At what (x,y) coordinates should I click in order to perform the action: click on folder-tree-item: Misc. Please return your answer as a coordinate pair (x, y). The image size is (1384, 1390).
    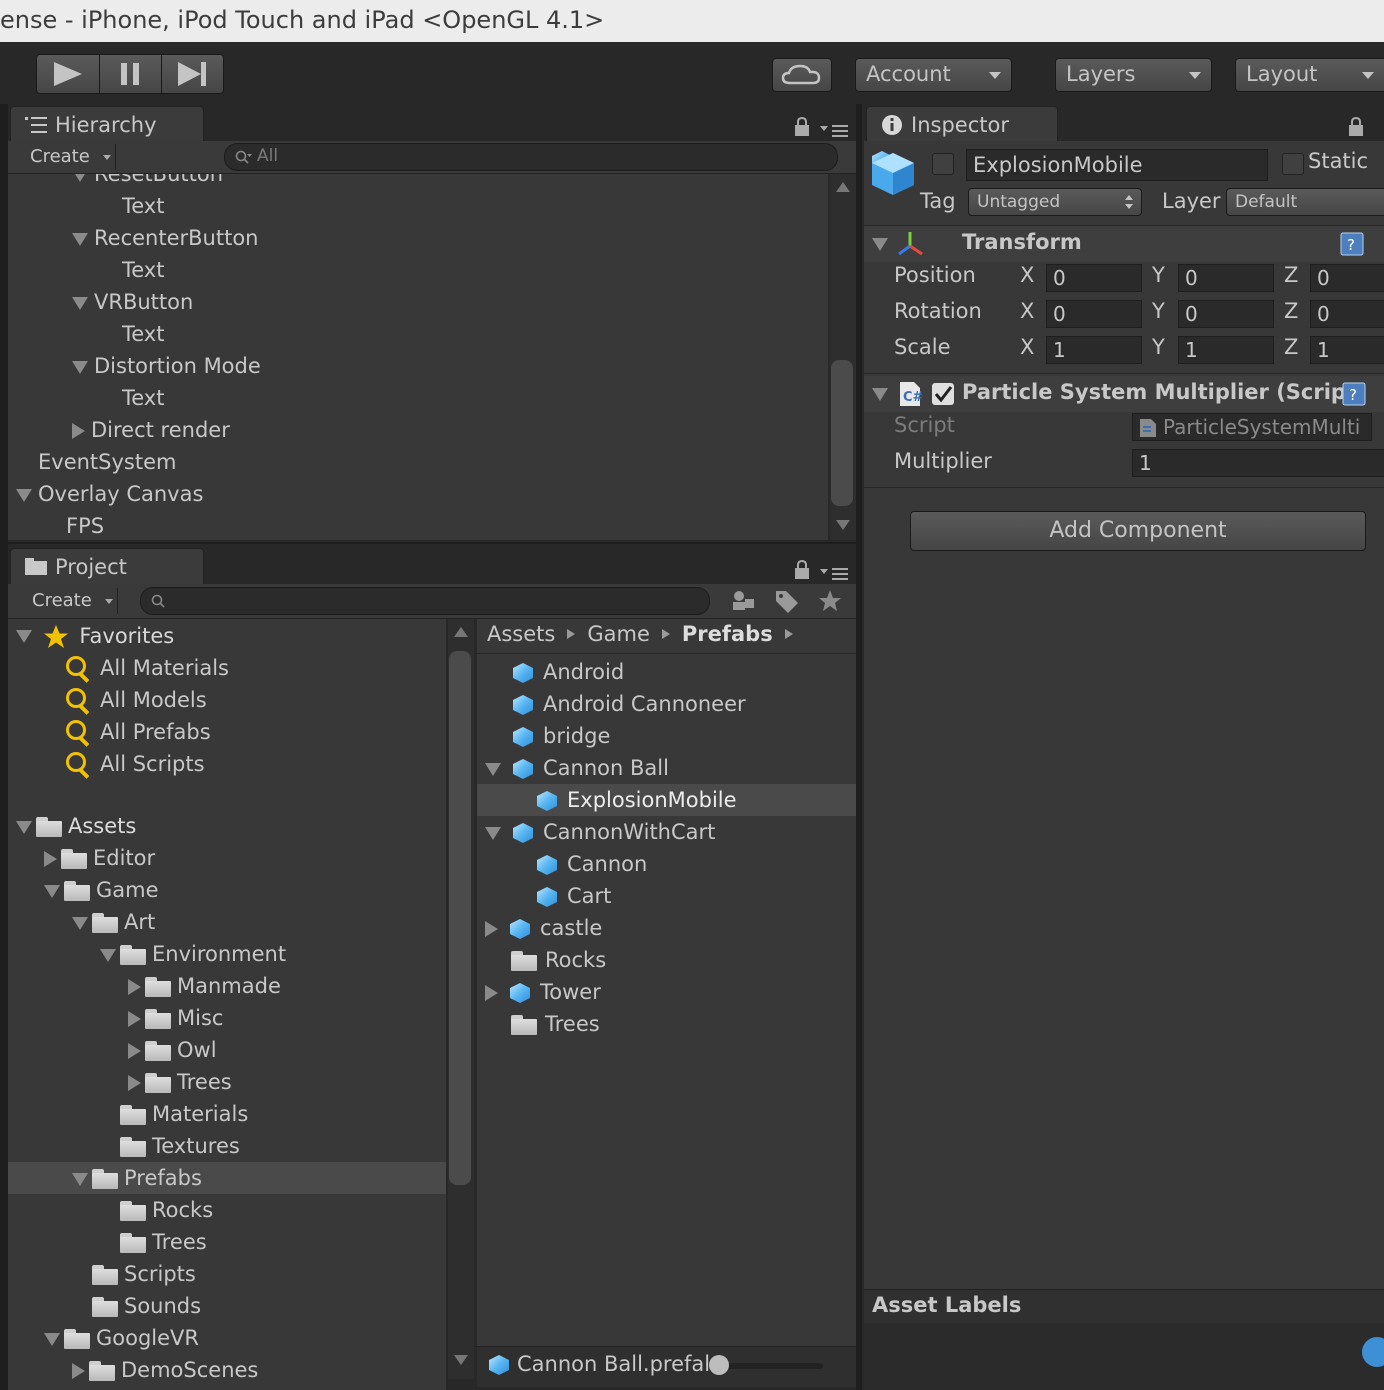
    Looking at the image, I should click on (175, 1018).